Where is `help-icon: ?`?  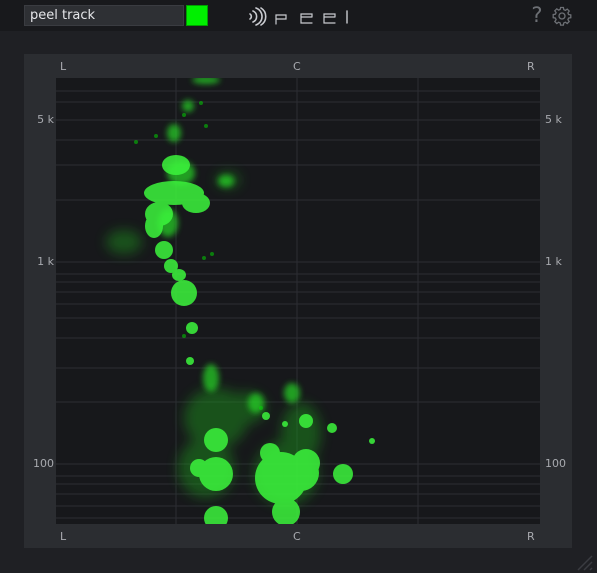 help-icon: ? is located at coordinates (537, 15).